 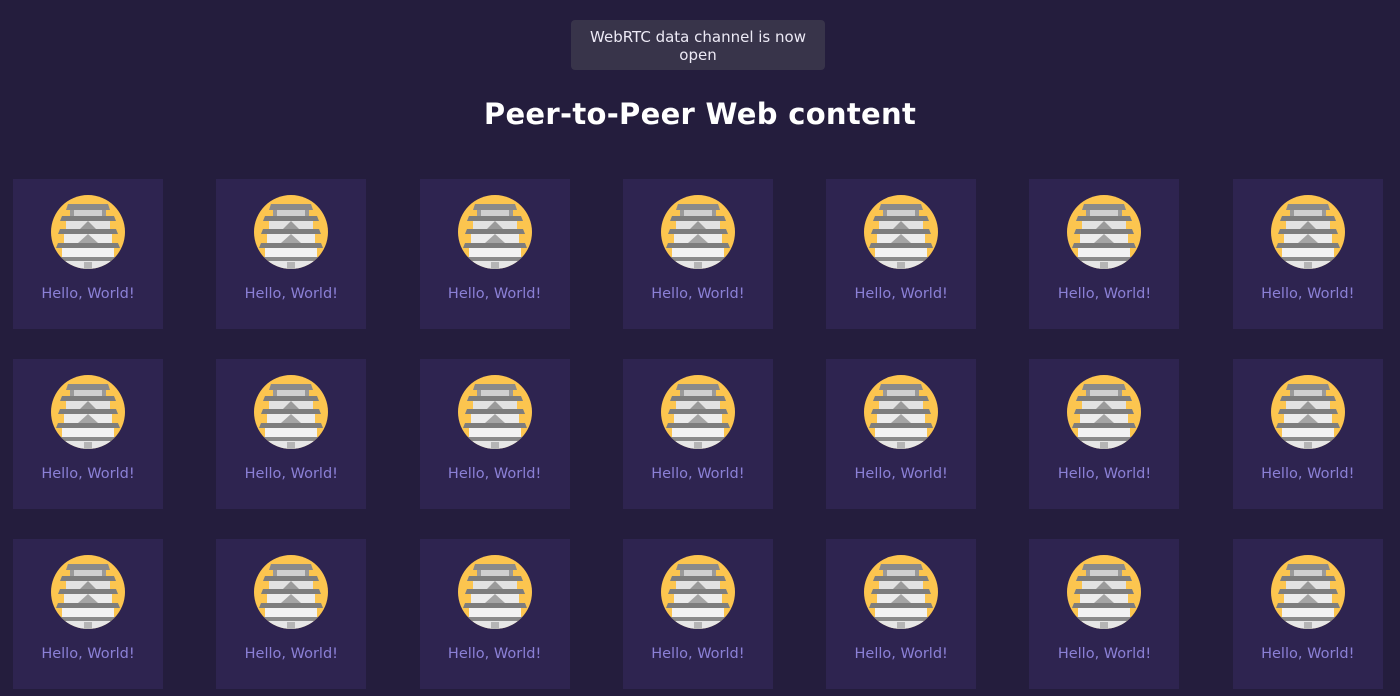 I want to click on toast-message: WebRTC data channel is now open, so click(x=698, y=46).